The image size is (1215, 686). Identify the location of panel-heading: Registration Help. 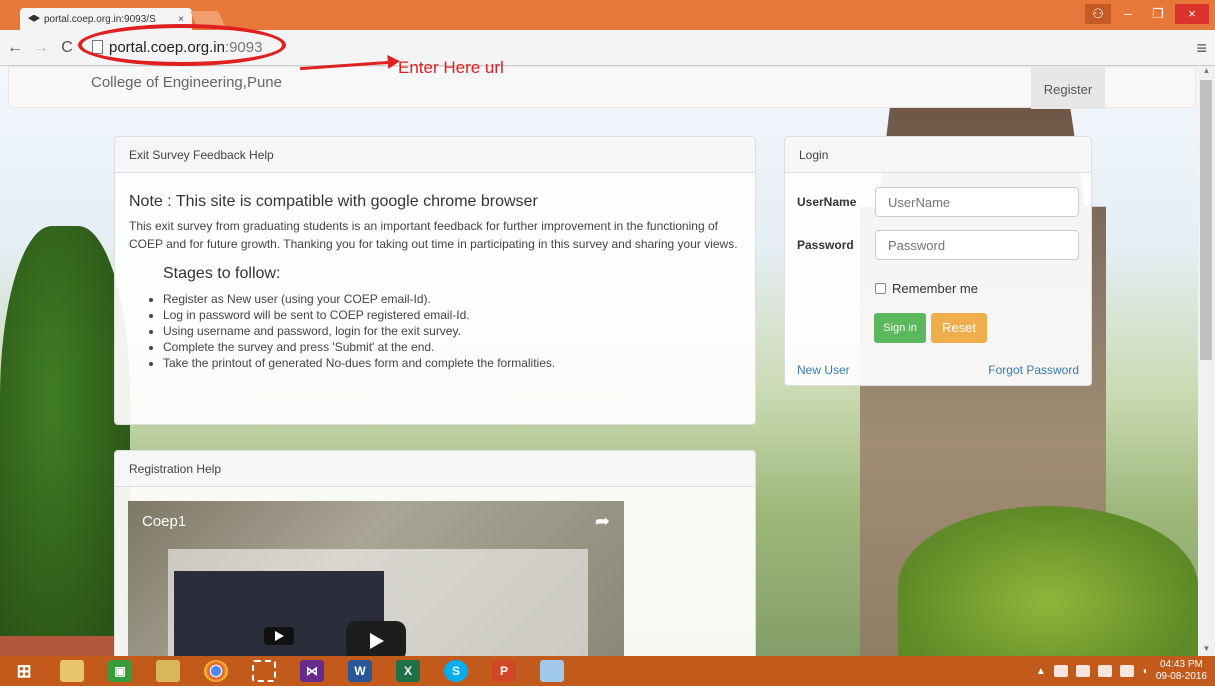
(435, 469).